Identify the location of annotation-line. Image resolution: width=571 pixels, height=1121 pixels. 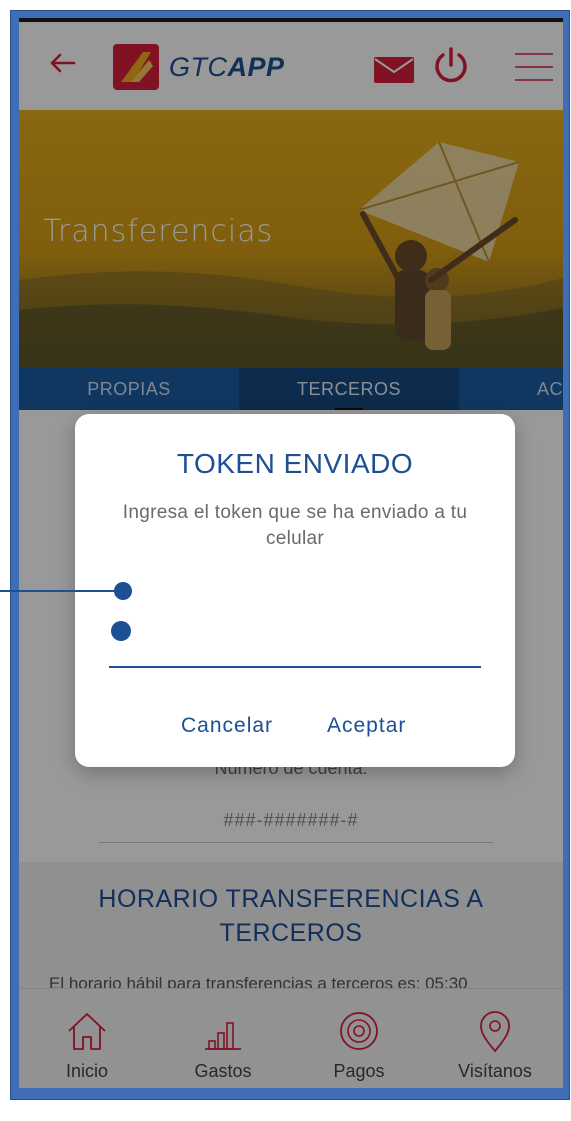
(61, 591).